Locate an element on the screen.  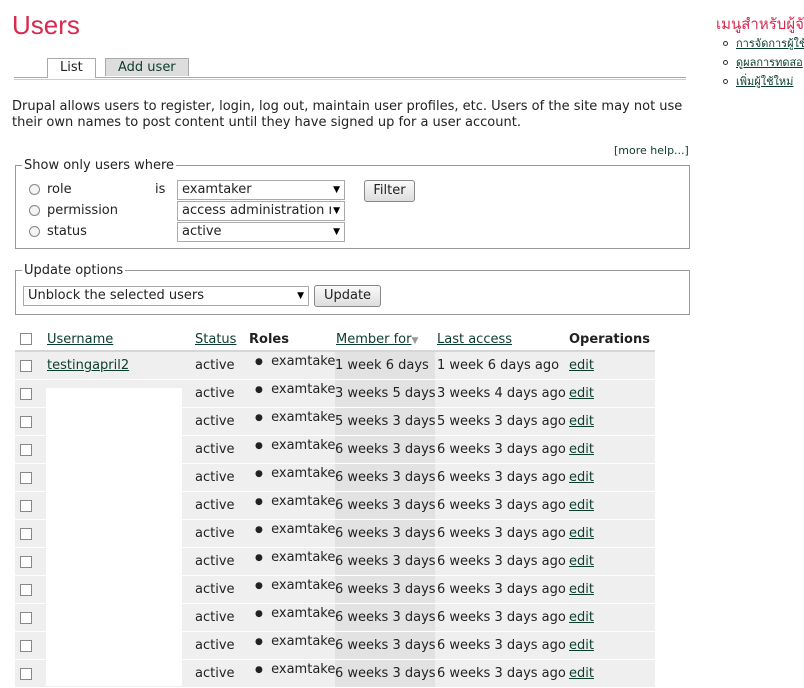
tab-list: List is located at coordinates (71, 68).